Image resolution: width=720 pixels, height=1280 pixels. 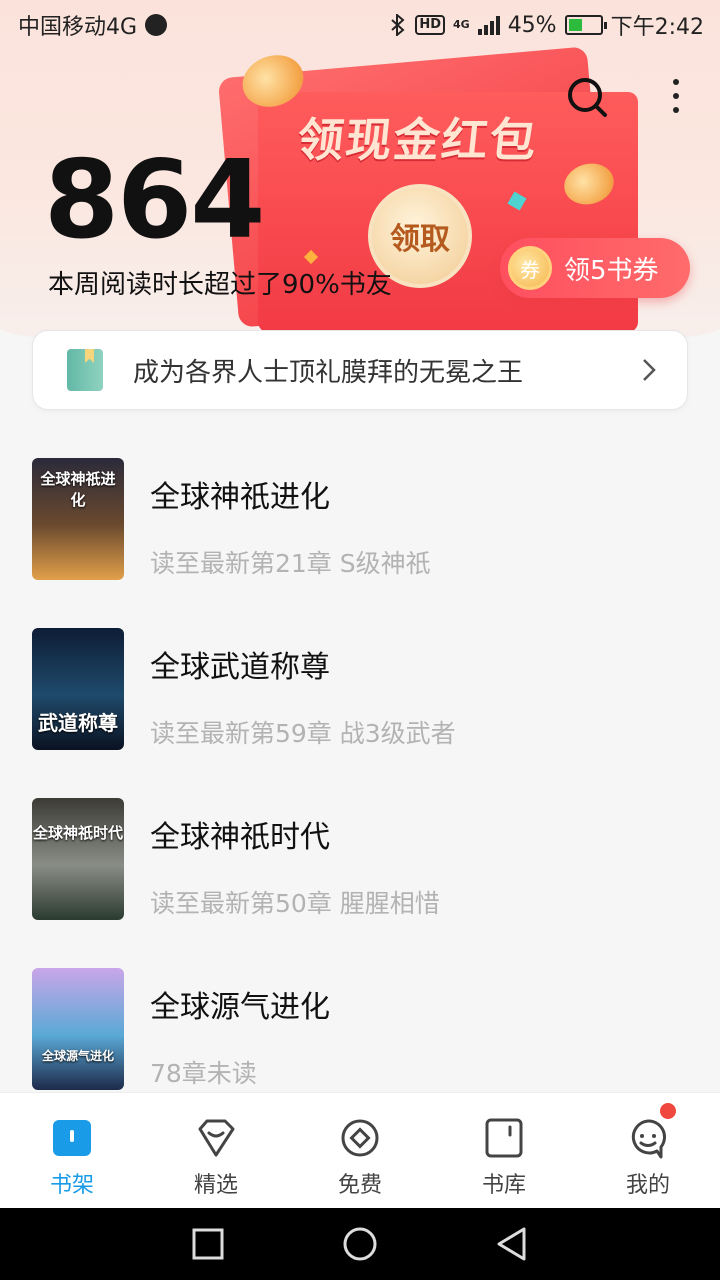 What do you see at coordinates (530, 268) in the screenshot?
I see `voucher-coin-icon: 券` at bounding box center [530, 268].